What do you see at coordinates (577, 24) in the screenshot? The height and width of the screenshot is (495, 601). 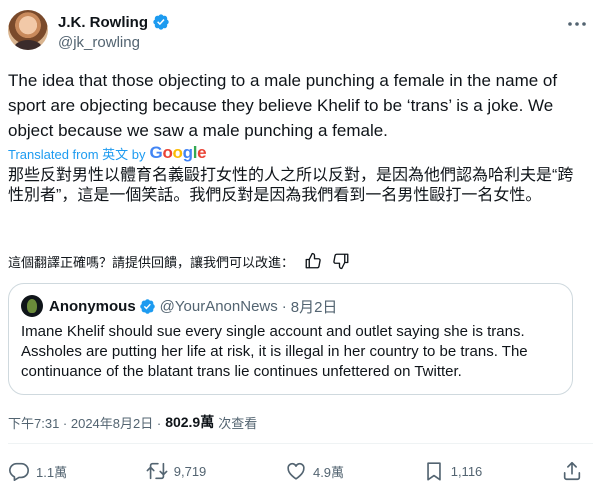 I see `more-icon` at bounding box center [577, 24].